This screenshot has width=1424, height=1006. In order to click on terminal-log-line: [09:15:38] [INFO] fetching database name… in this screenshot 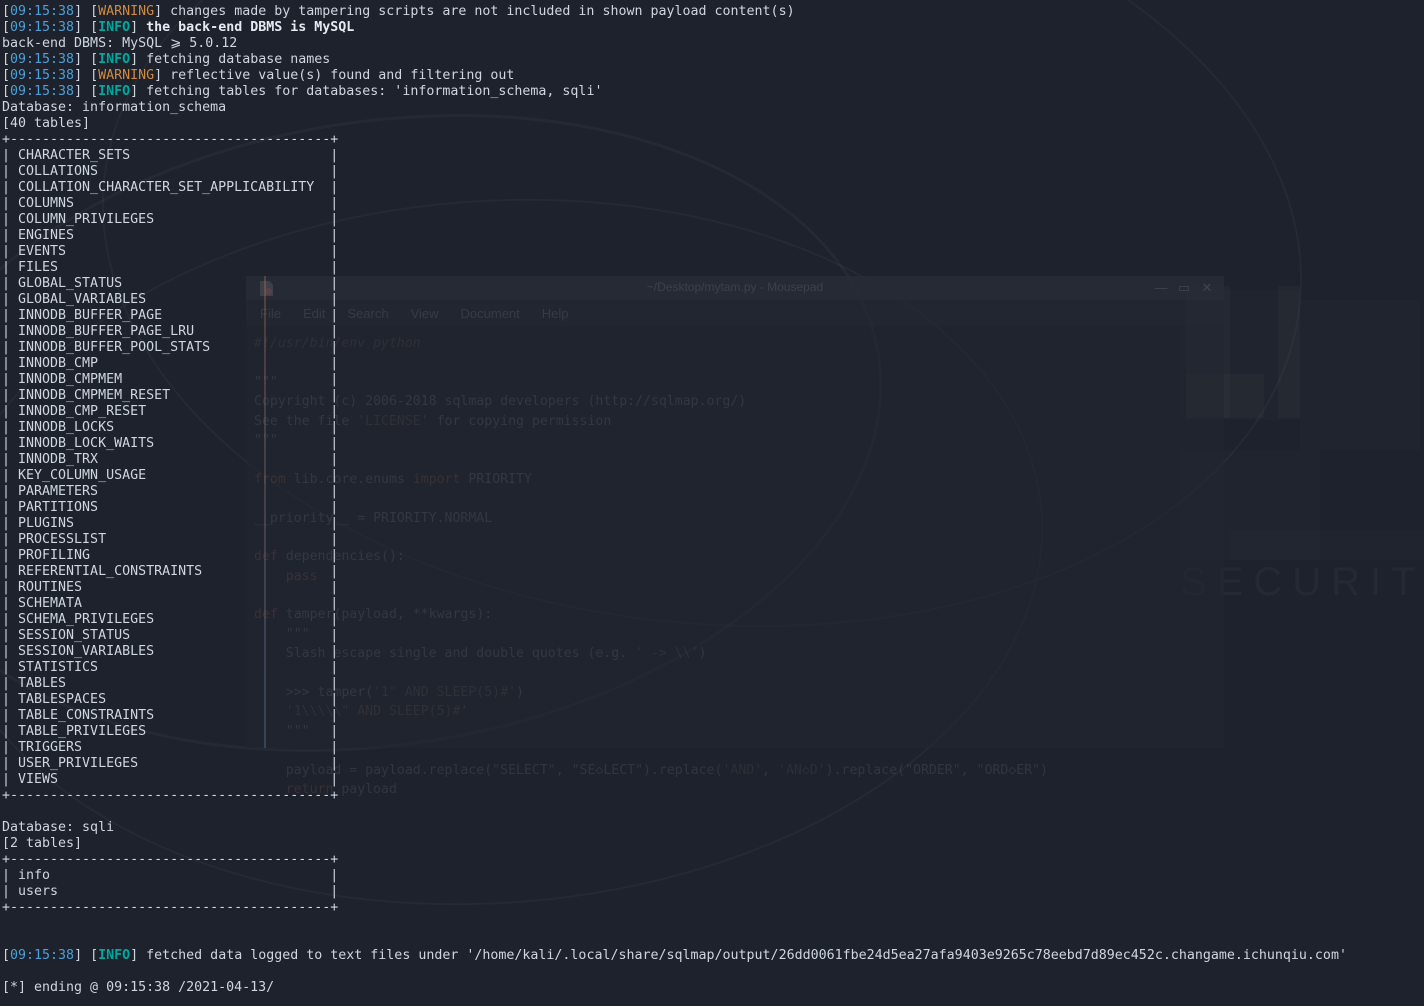, I will do `click(166, 59)`.